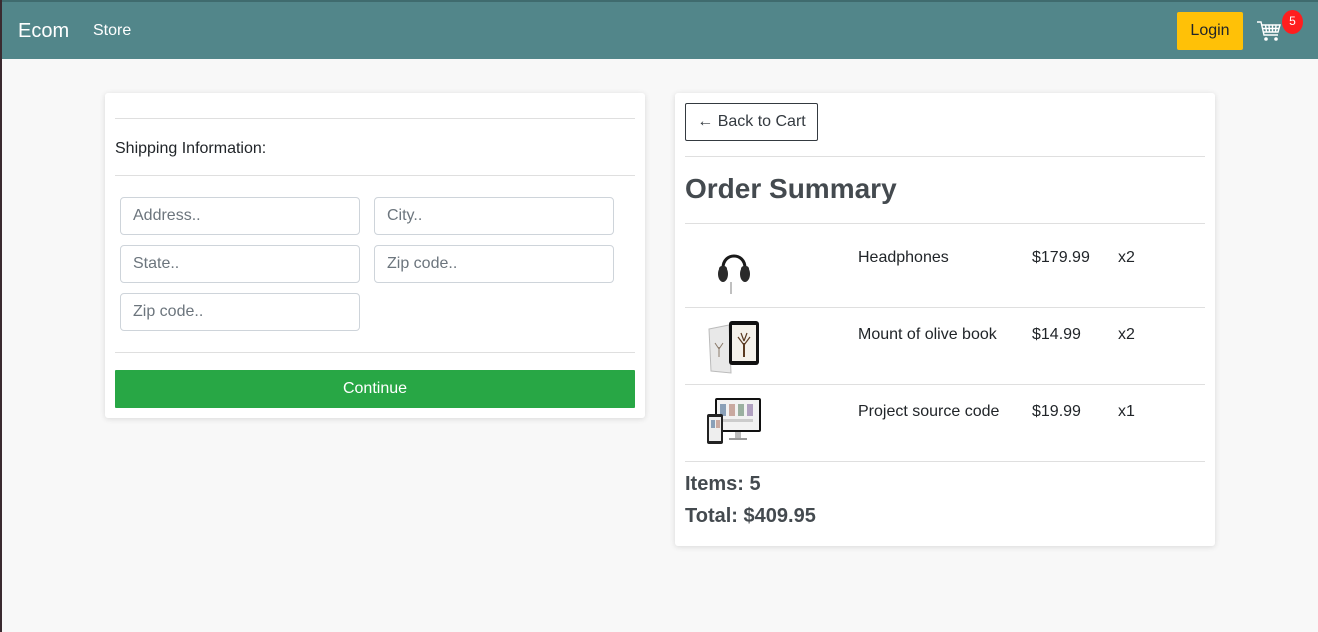 The height and width of the screenshot is (632, 1318). I want to click on item-name: Mount of olive book, so click(927, 334).